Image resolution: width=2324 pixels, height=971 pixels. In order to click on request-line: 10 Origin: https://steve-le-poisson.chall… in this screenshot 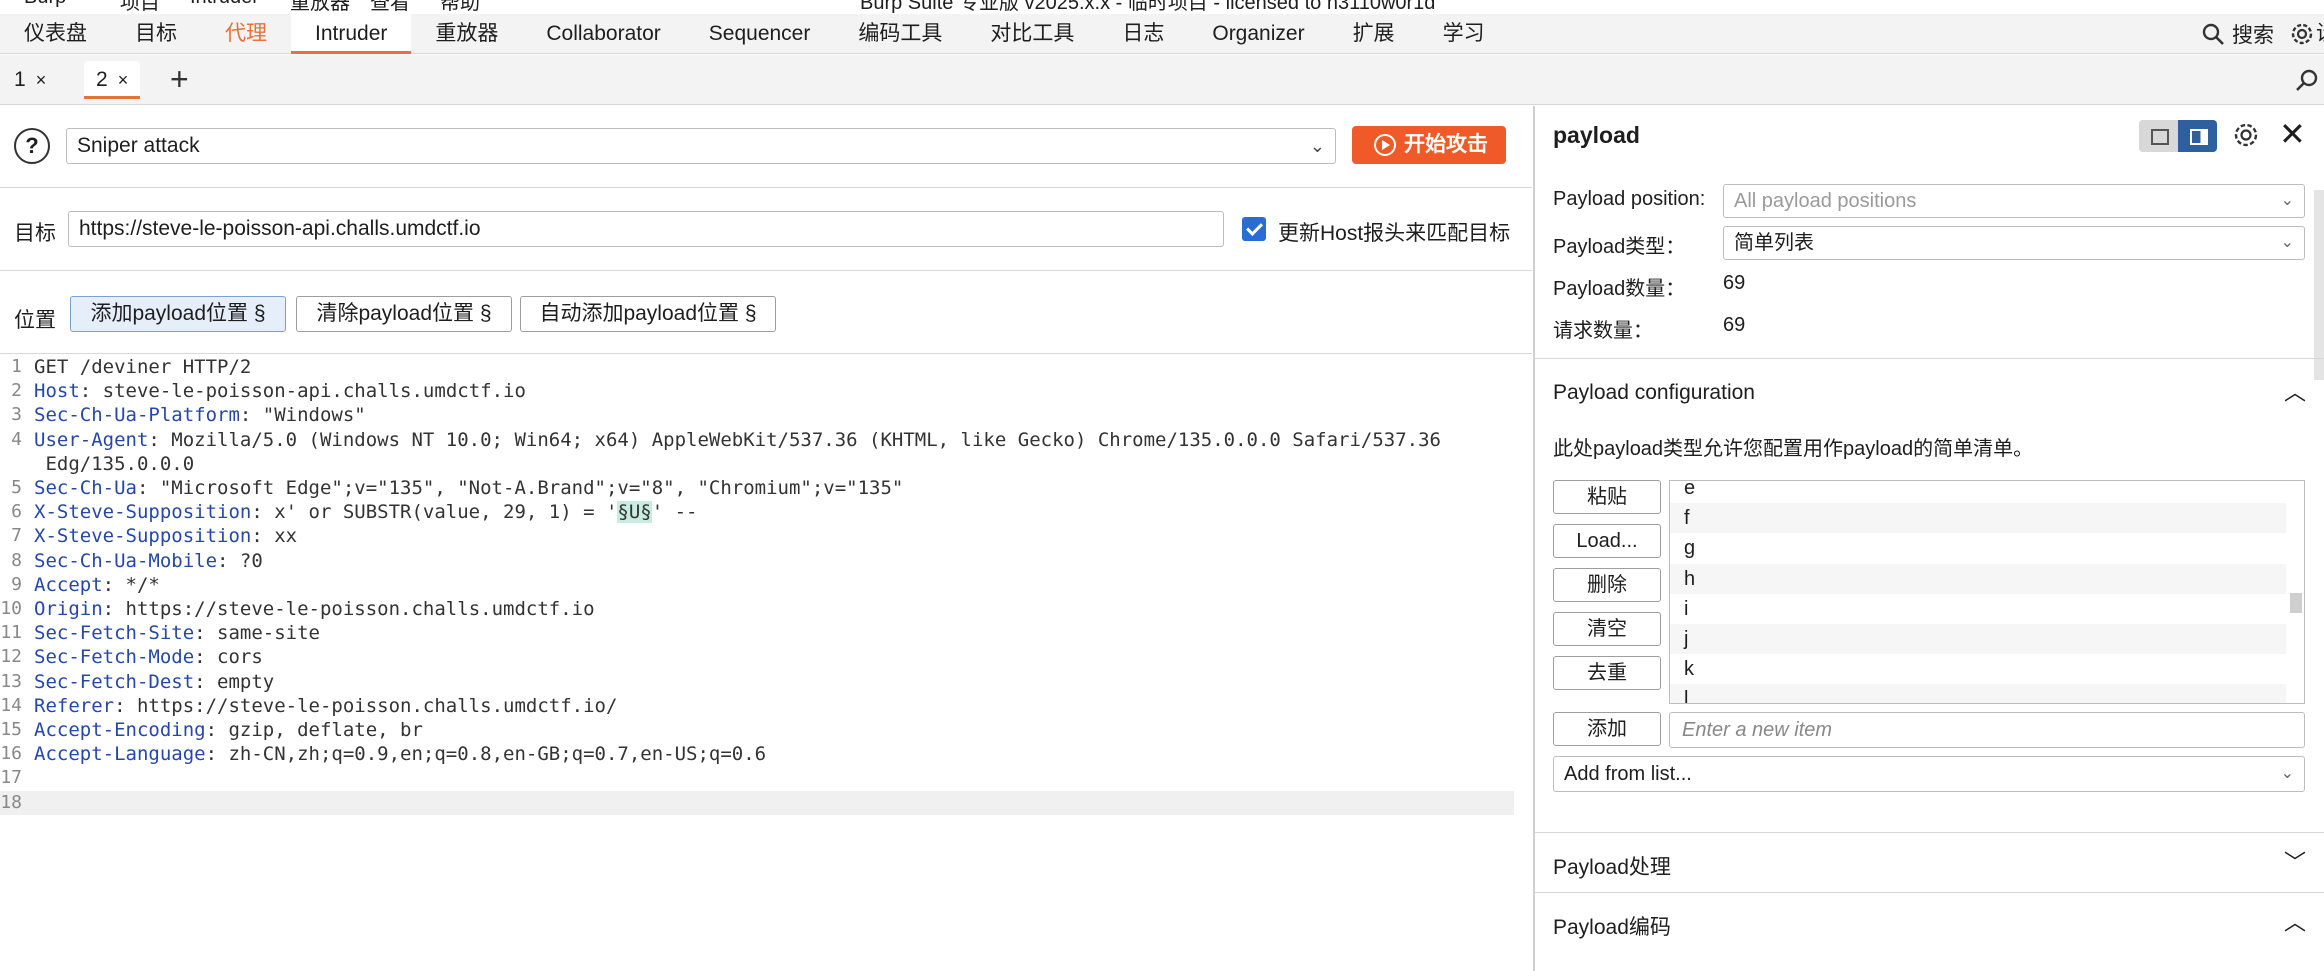, I will do `click(757, 609)`.